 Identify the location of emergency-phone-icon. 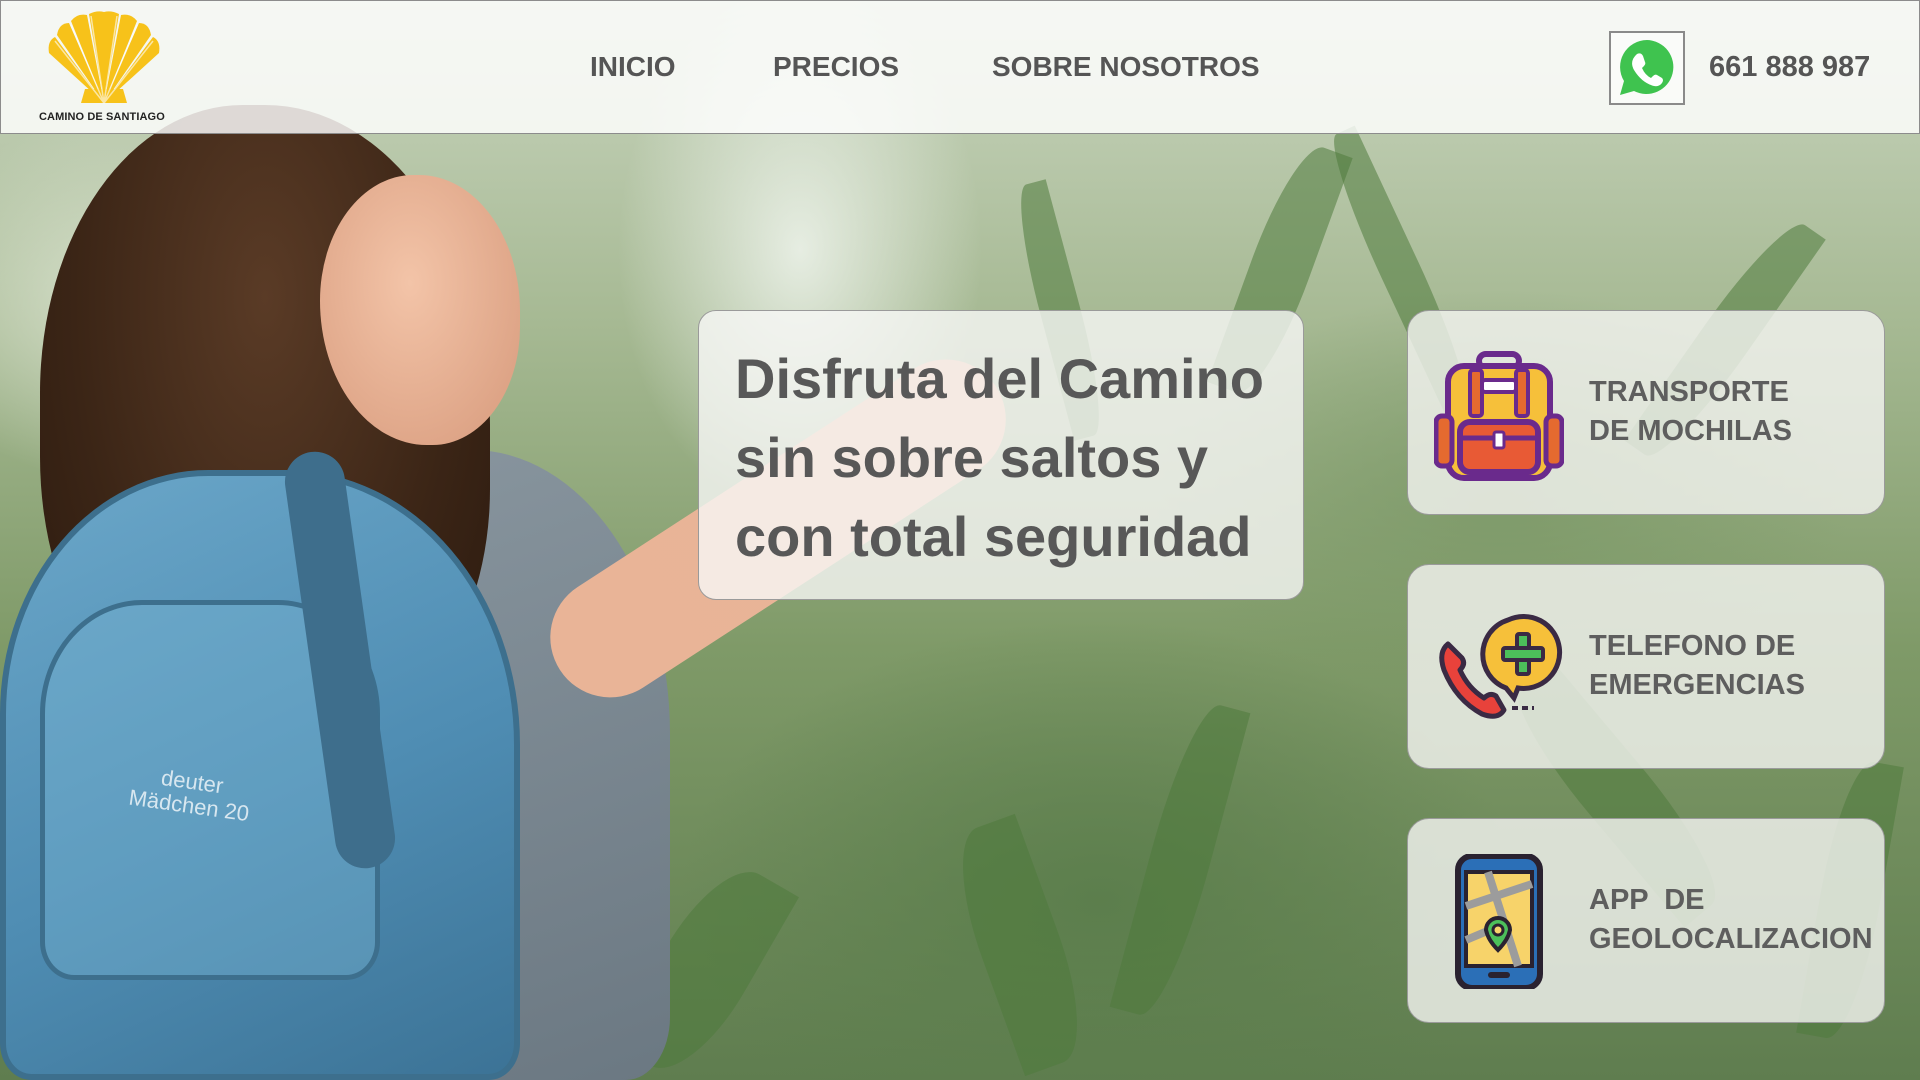
(1499, 667).